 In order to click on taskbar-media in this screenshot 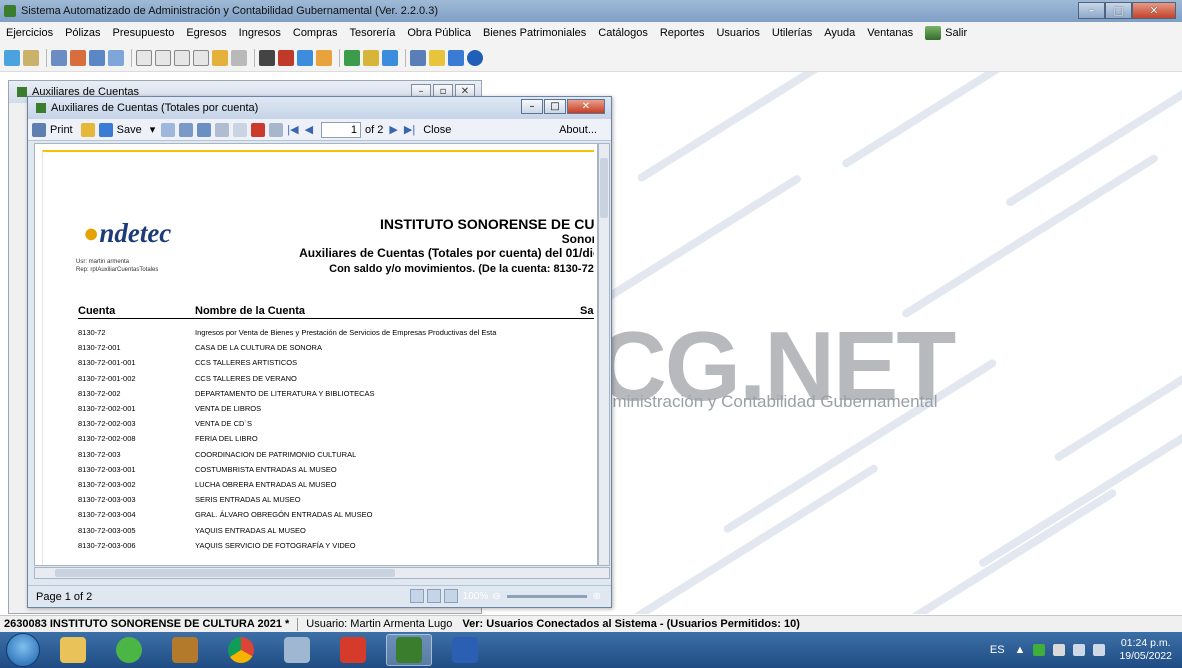, I will do `click(129, 650)`.